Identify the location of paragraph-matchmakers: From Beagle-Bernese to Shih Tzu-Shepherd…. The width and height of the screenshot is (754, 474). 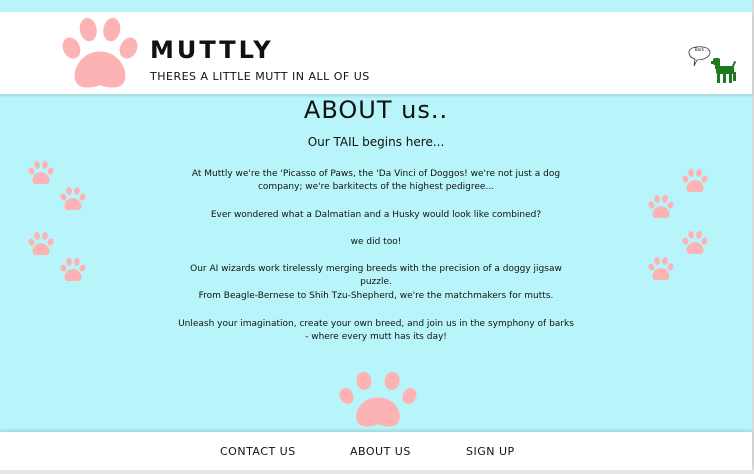
(376, 296).